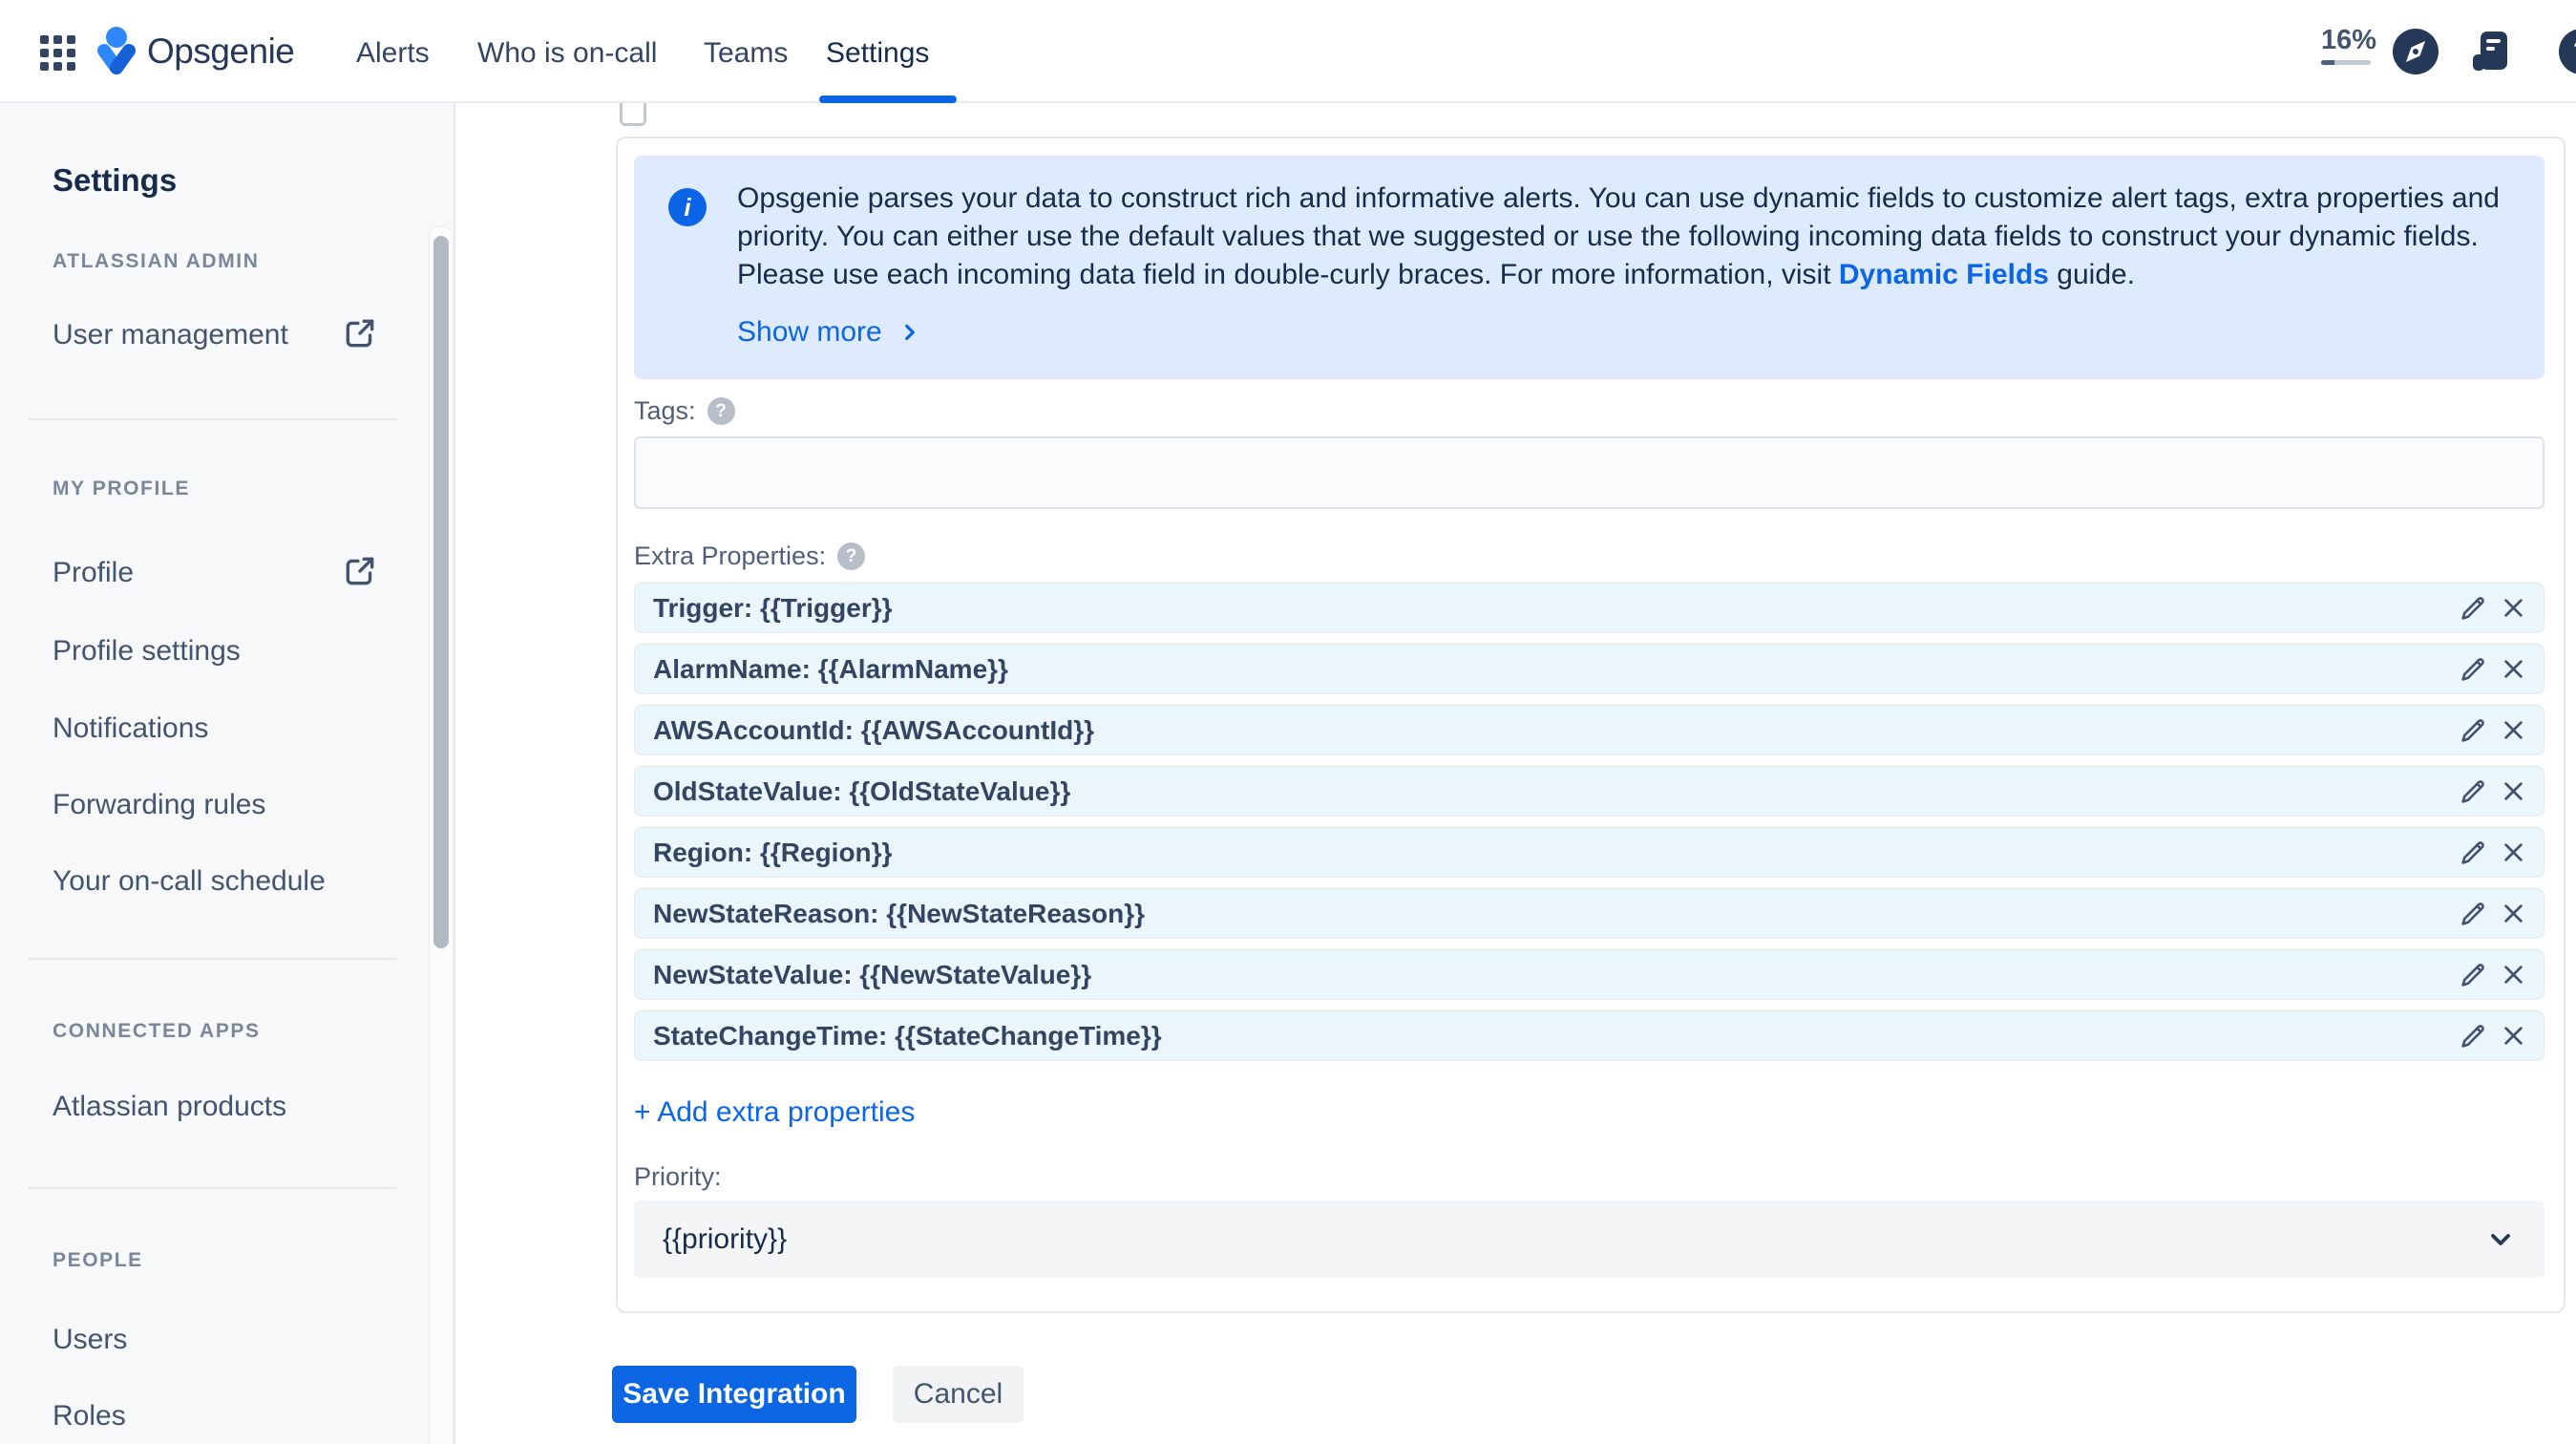  I want to click on tags-help-icon: ?, so click(721, 411).